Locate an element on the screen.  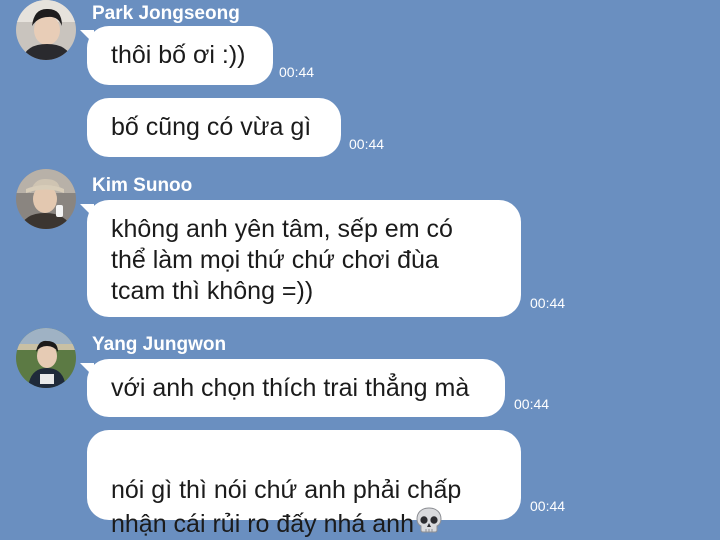
skull-icon is located at coordinates (429, 520).